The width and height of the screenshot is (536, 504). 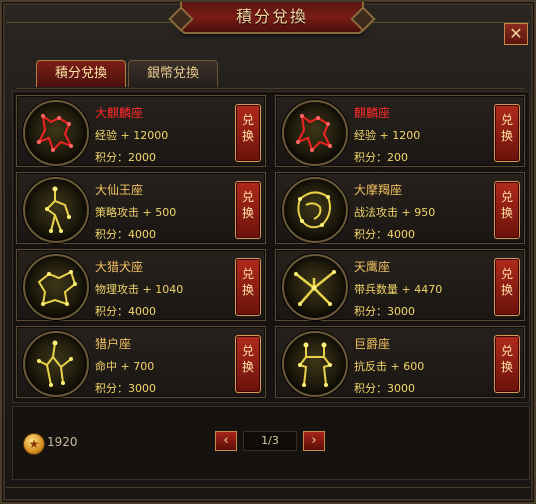 I want to click on reward-name: 麒麟座, so click(x=372, y=113).